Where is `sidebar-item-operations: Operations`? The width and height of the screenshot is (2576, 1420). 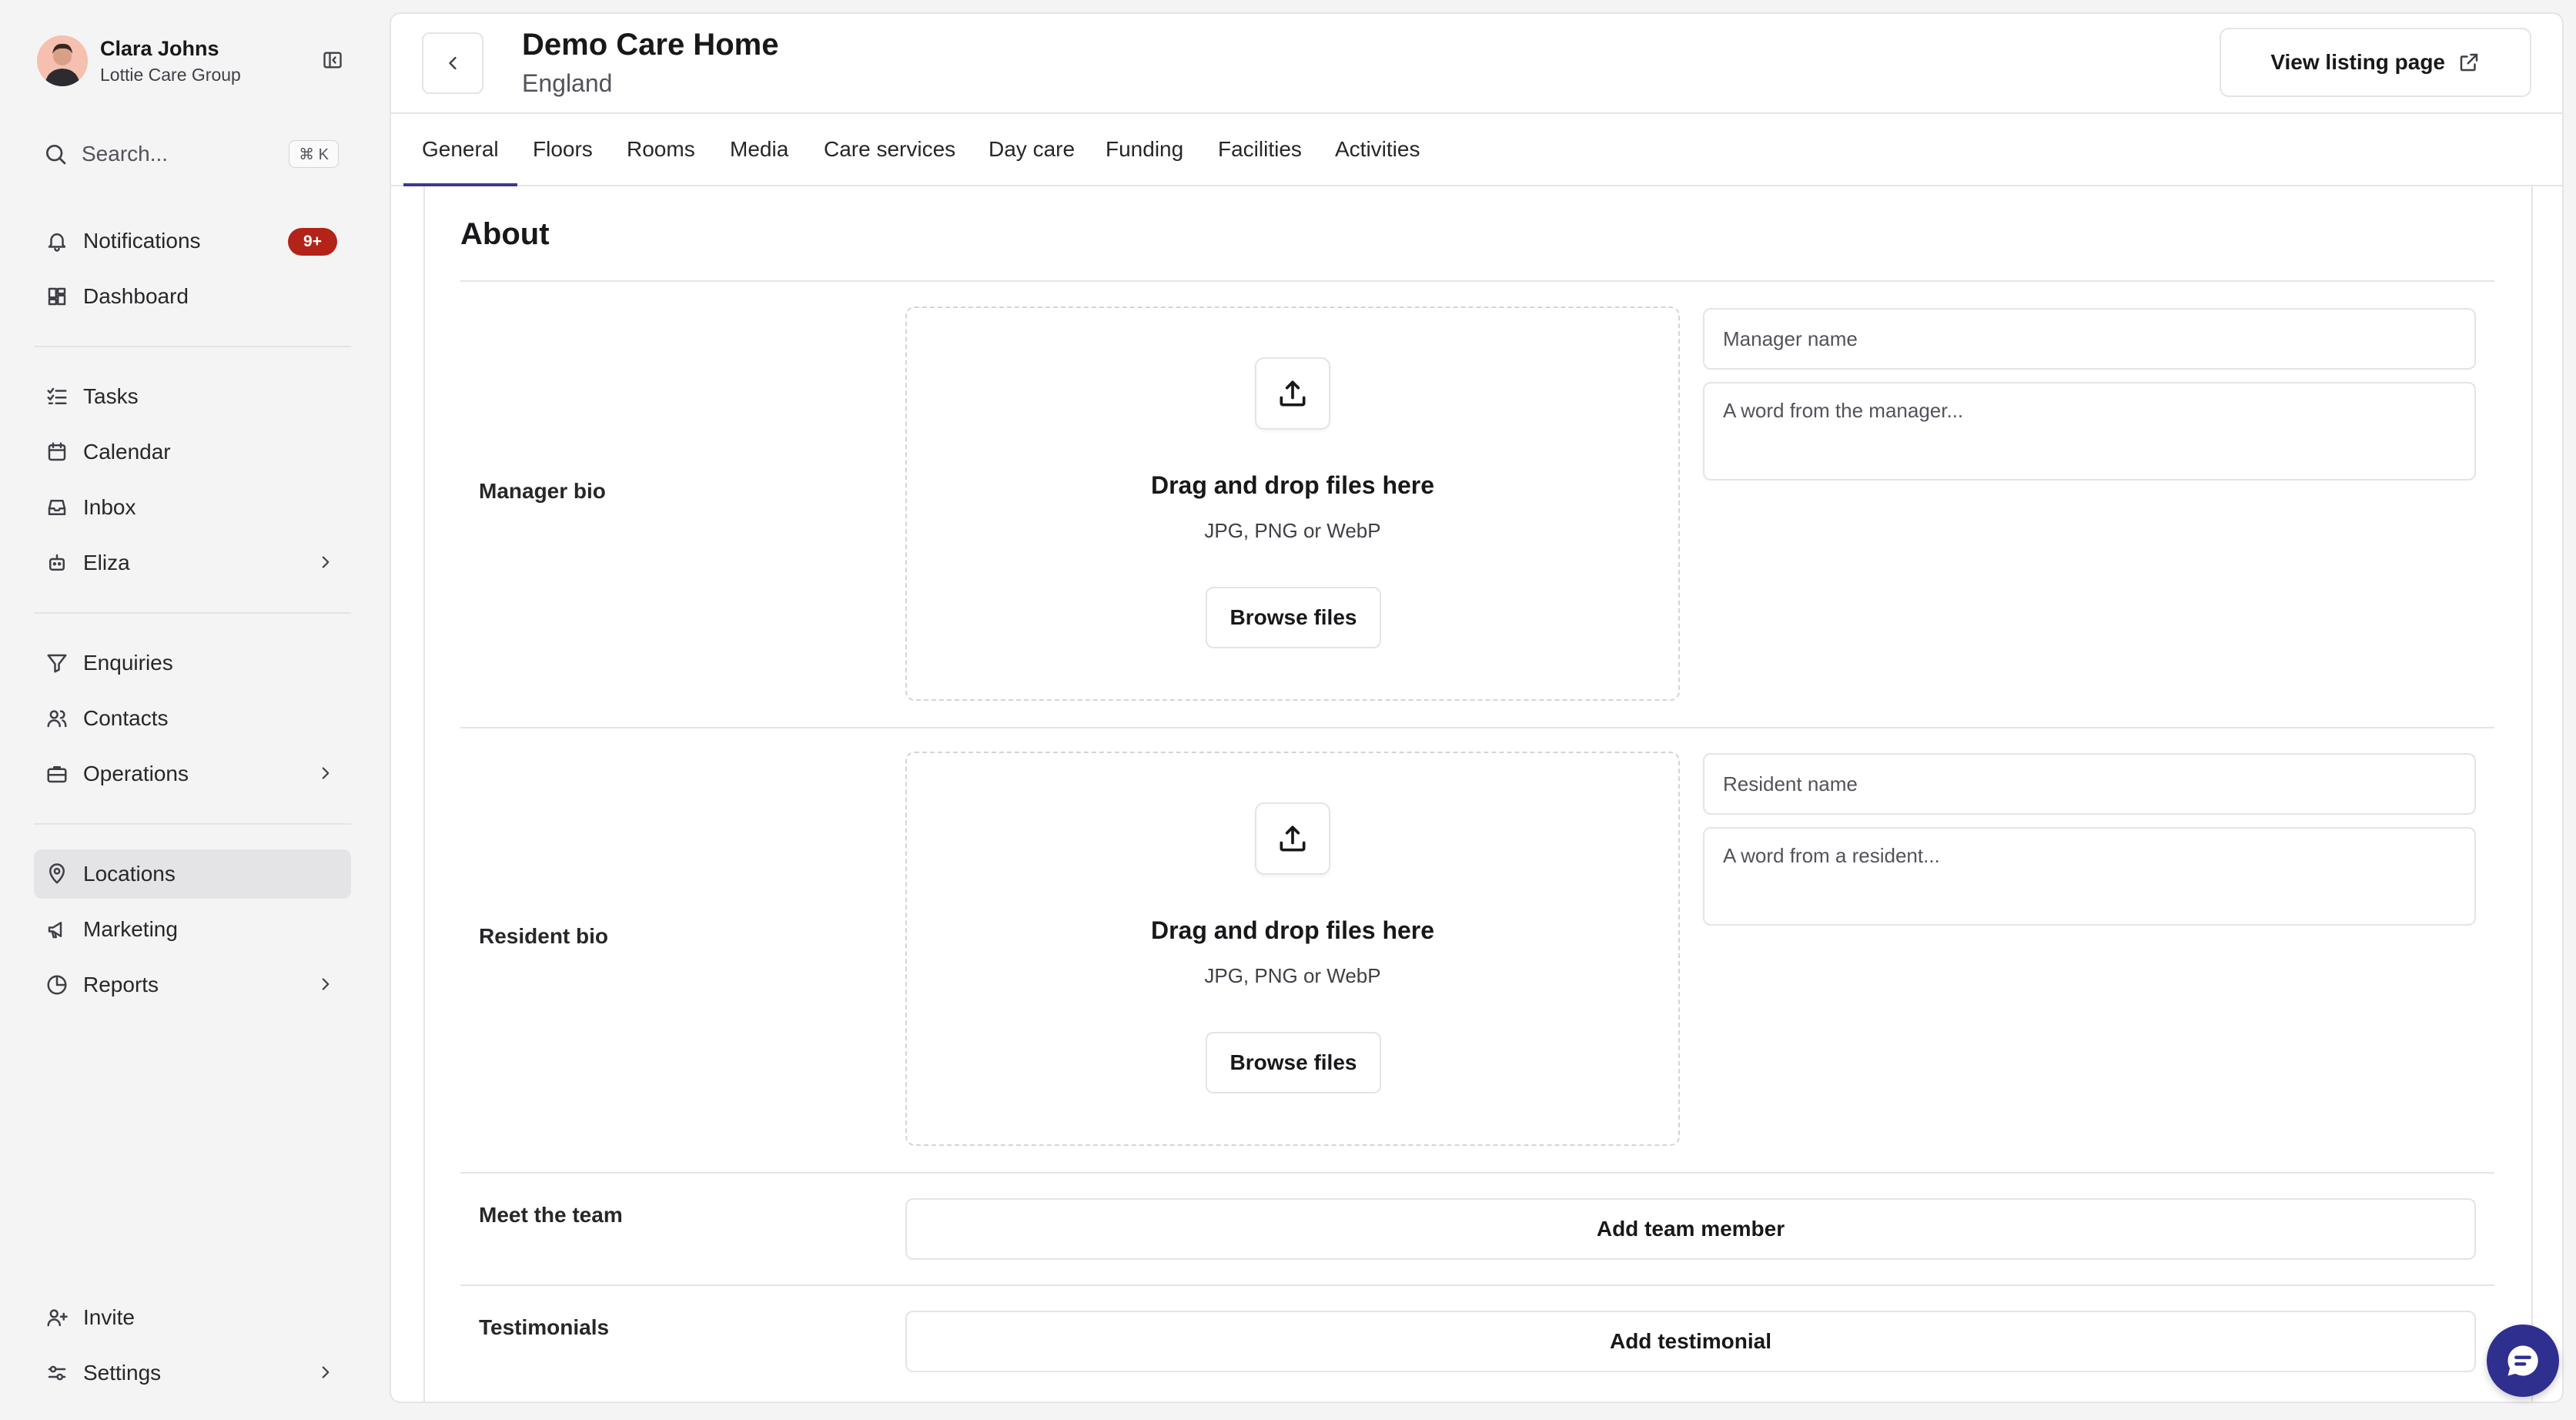 sidebar-item-operations: Operations is located at coordinates (193, 774).